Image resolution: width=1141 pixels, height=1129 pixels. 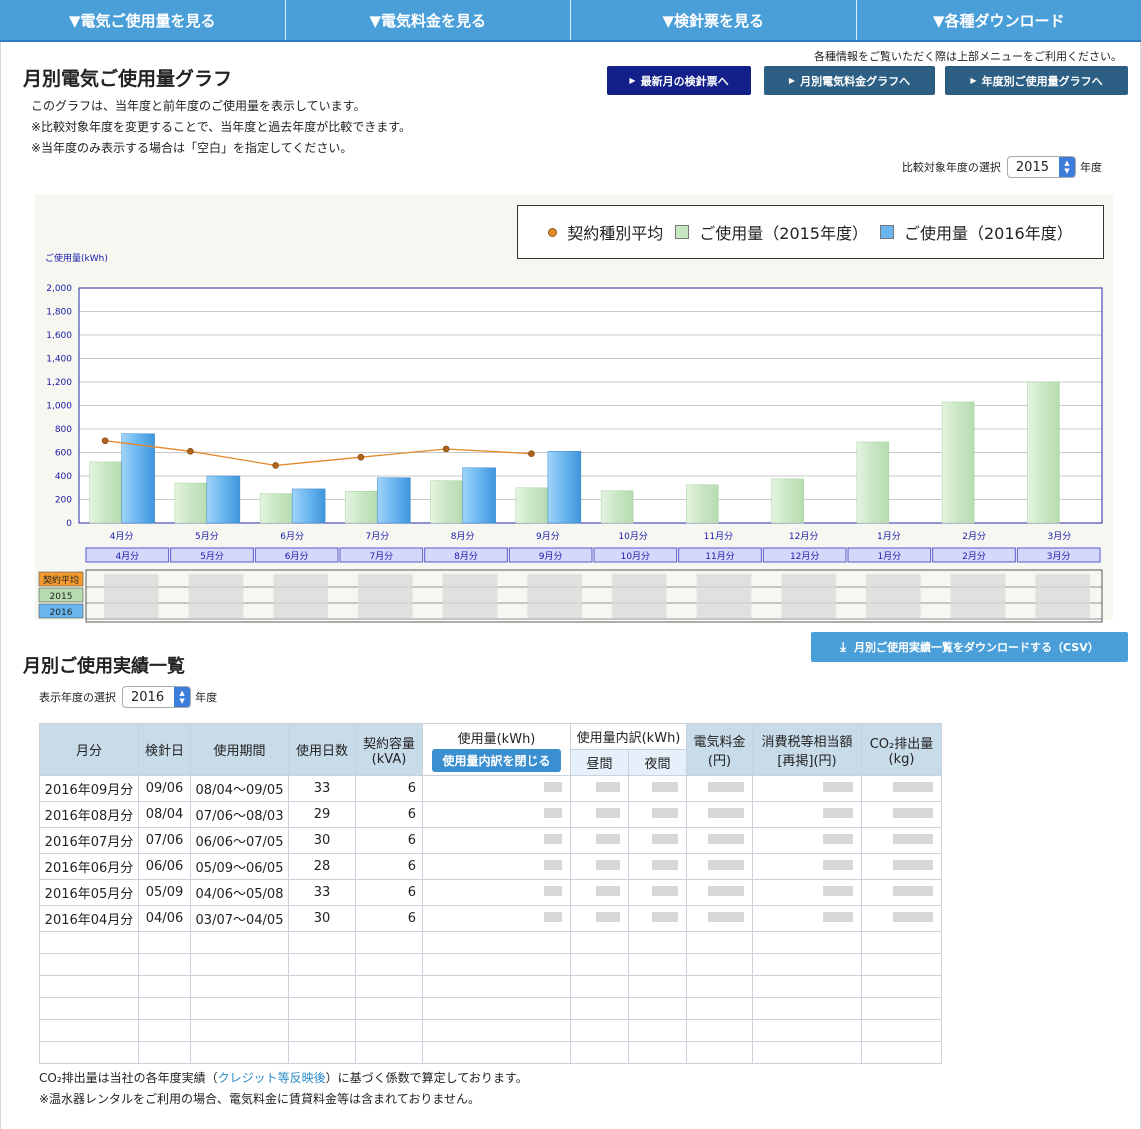 I want to click on cell-meter-day: 06/06, so click(x=164, y=866).